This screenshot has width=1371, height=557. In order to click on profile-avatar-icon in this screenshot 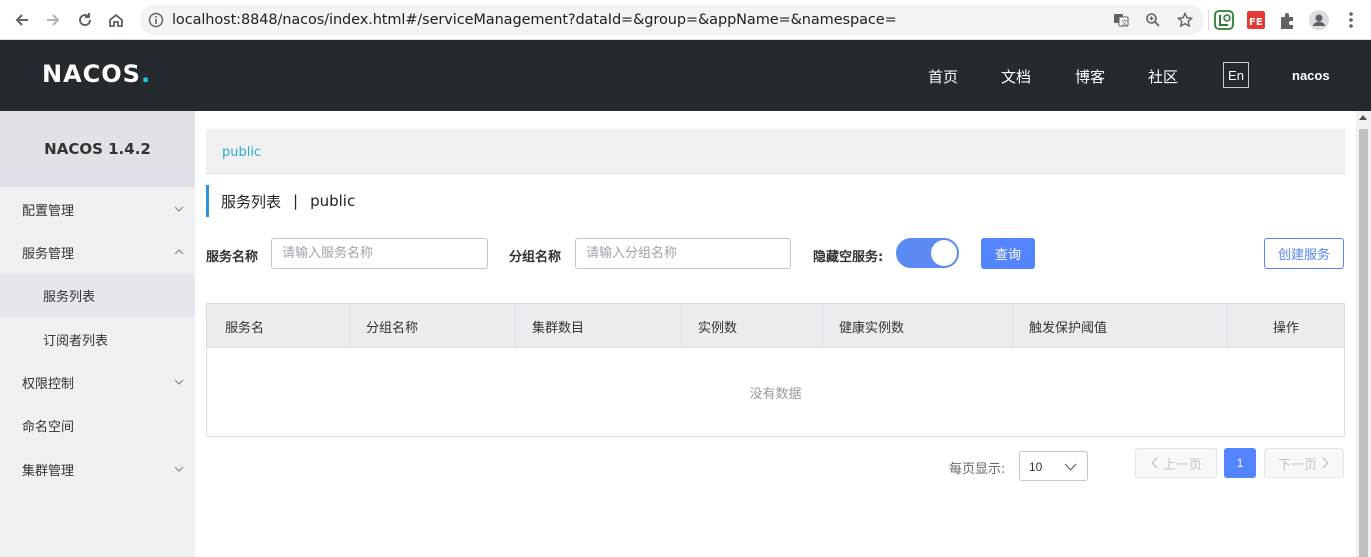, I will do `click(1319, 20)`.